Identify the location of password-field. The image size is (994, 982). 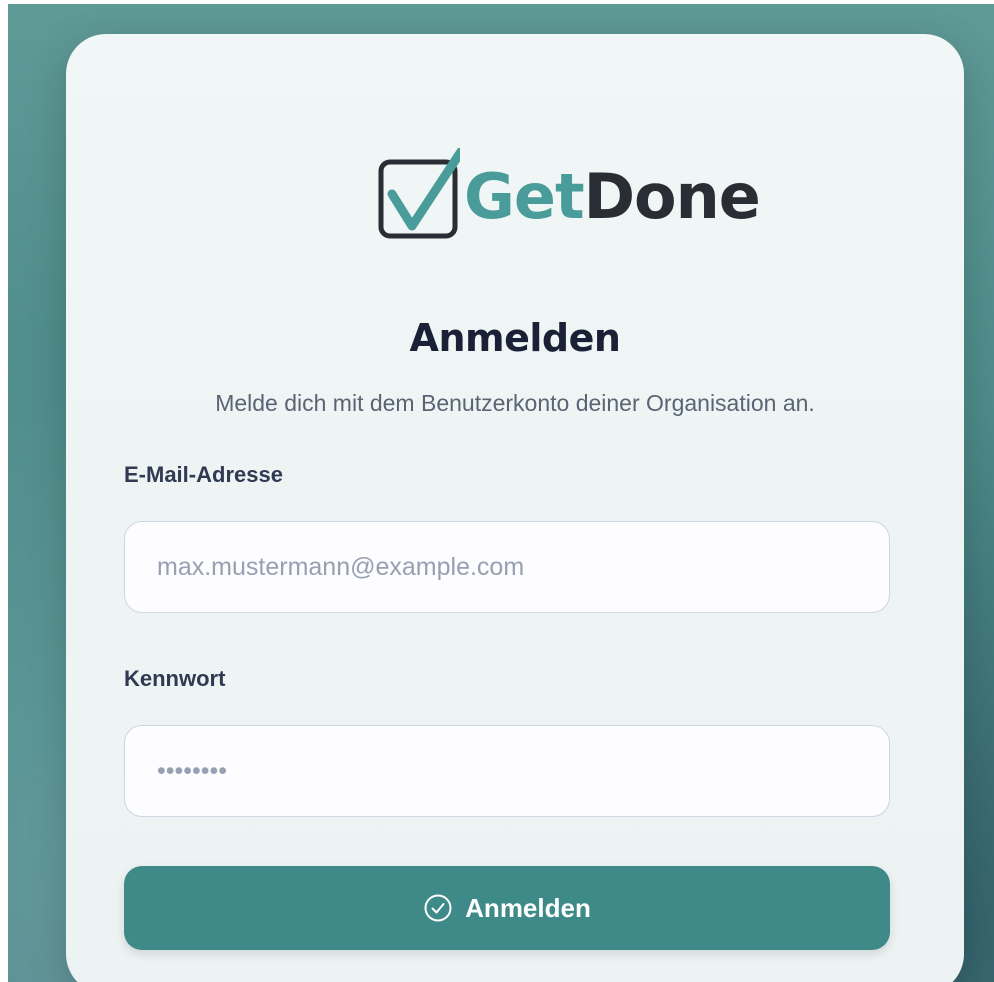
(507, 771).